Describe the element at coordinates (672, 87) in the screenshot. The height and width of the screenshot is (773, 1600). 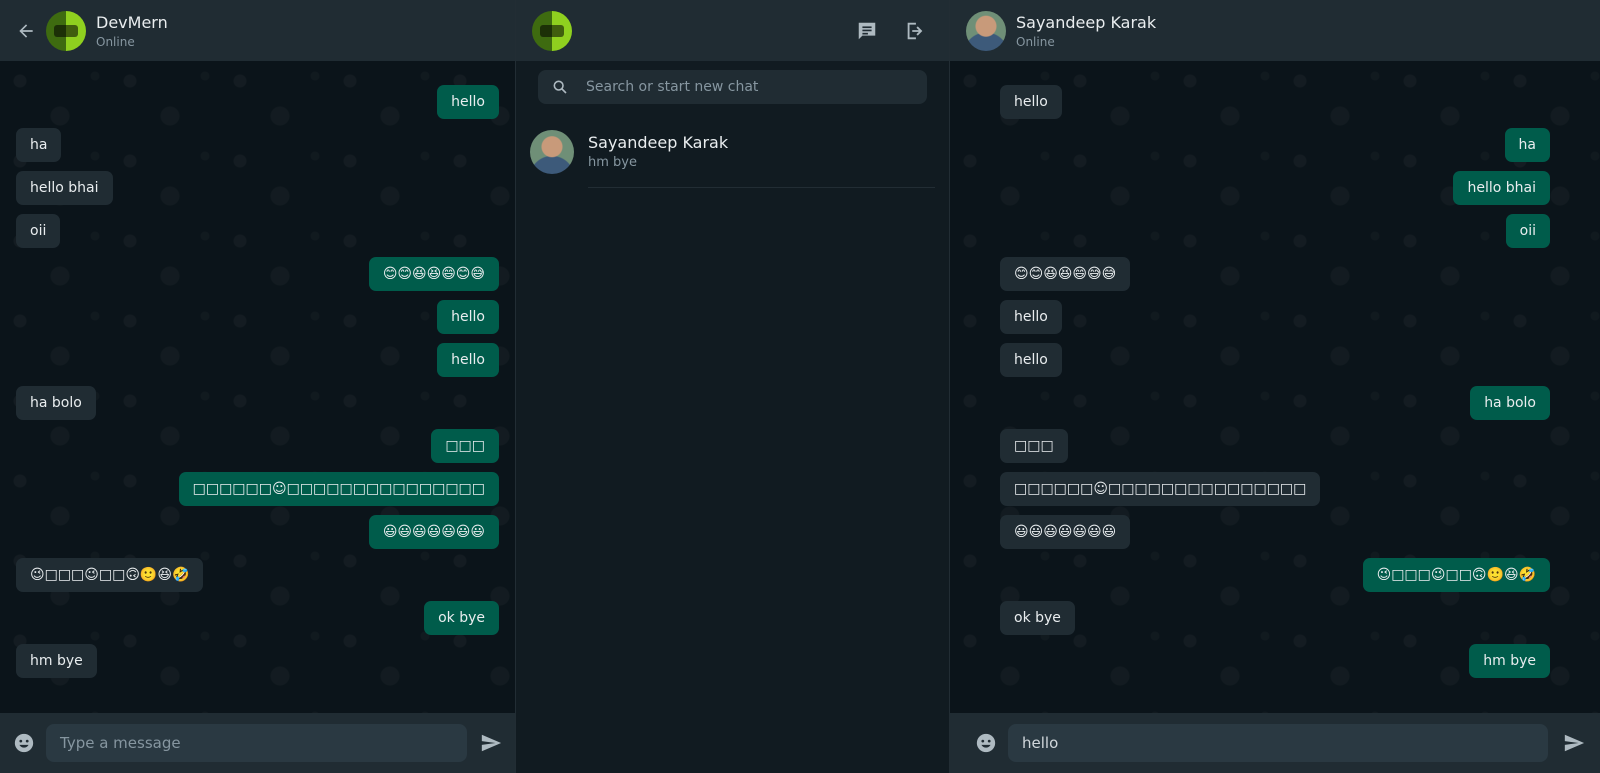
I see `search-placeholder: Search or start new chat` at that location.